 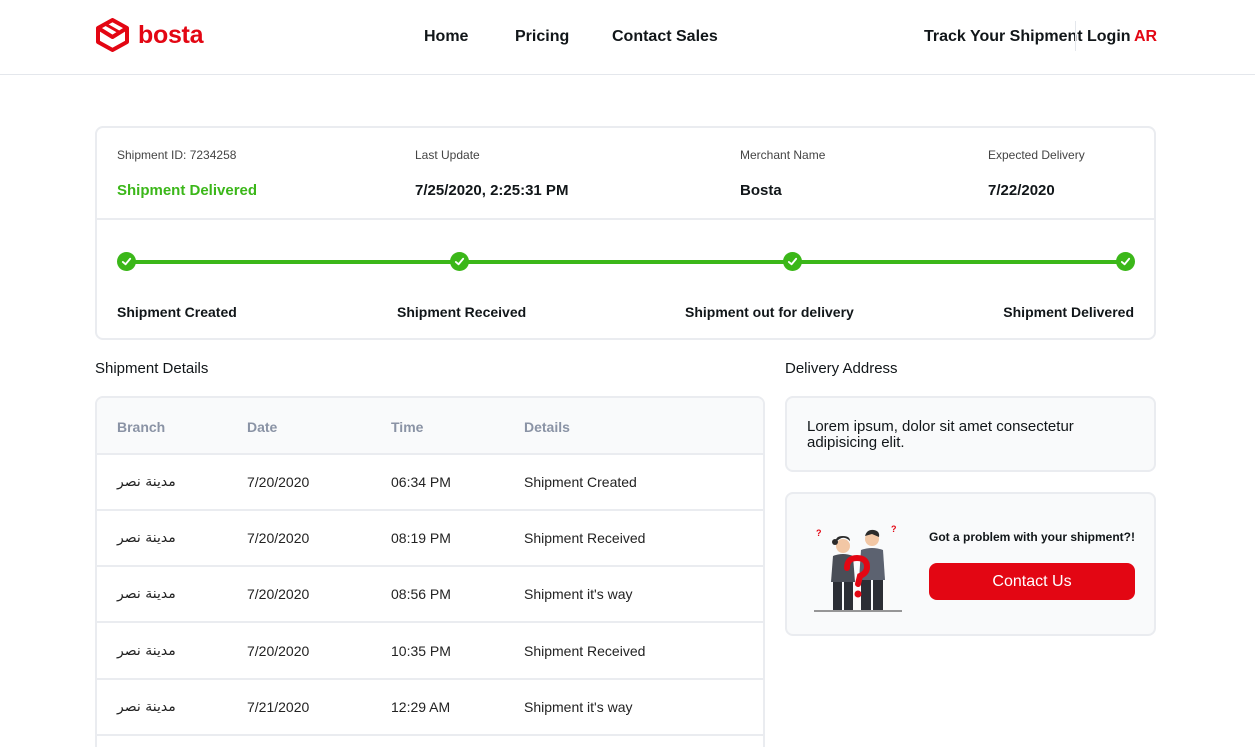 I want to click on expected-delivery-label: Expected Delivery, so click(x=1036, y=155).